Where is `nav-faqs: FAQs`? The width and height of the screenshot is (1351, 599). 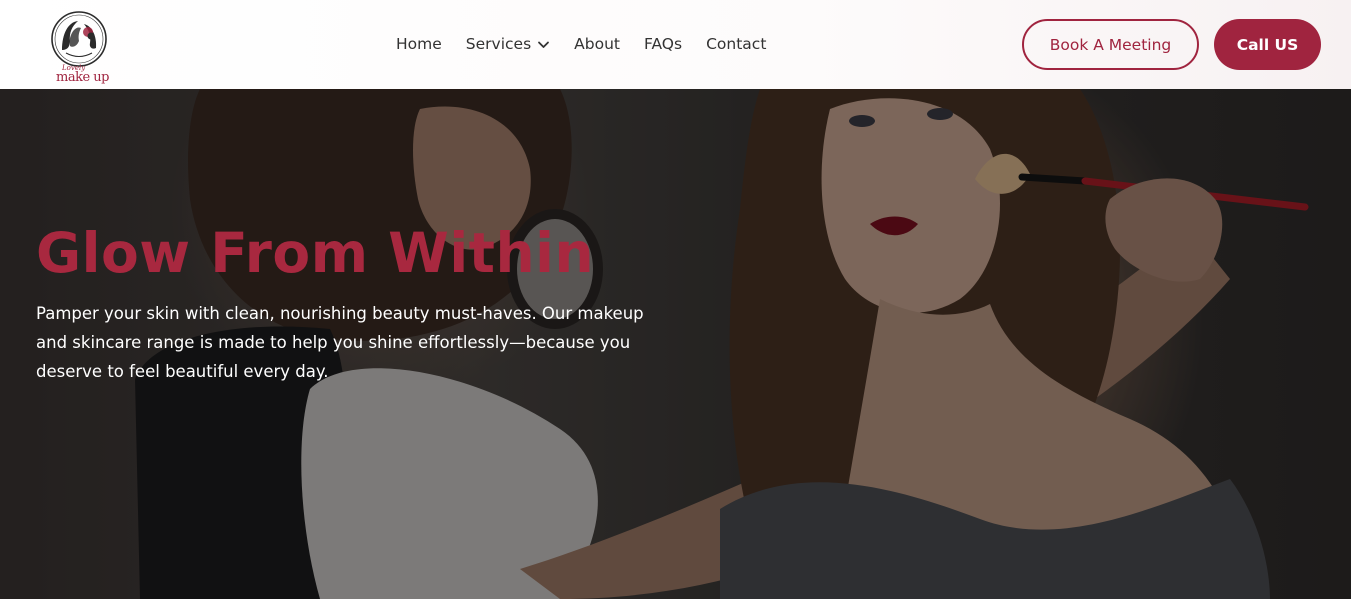 nav-faqs: FAQs is located at coordinates (663, 44).